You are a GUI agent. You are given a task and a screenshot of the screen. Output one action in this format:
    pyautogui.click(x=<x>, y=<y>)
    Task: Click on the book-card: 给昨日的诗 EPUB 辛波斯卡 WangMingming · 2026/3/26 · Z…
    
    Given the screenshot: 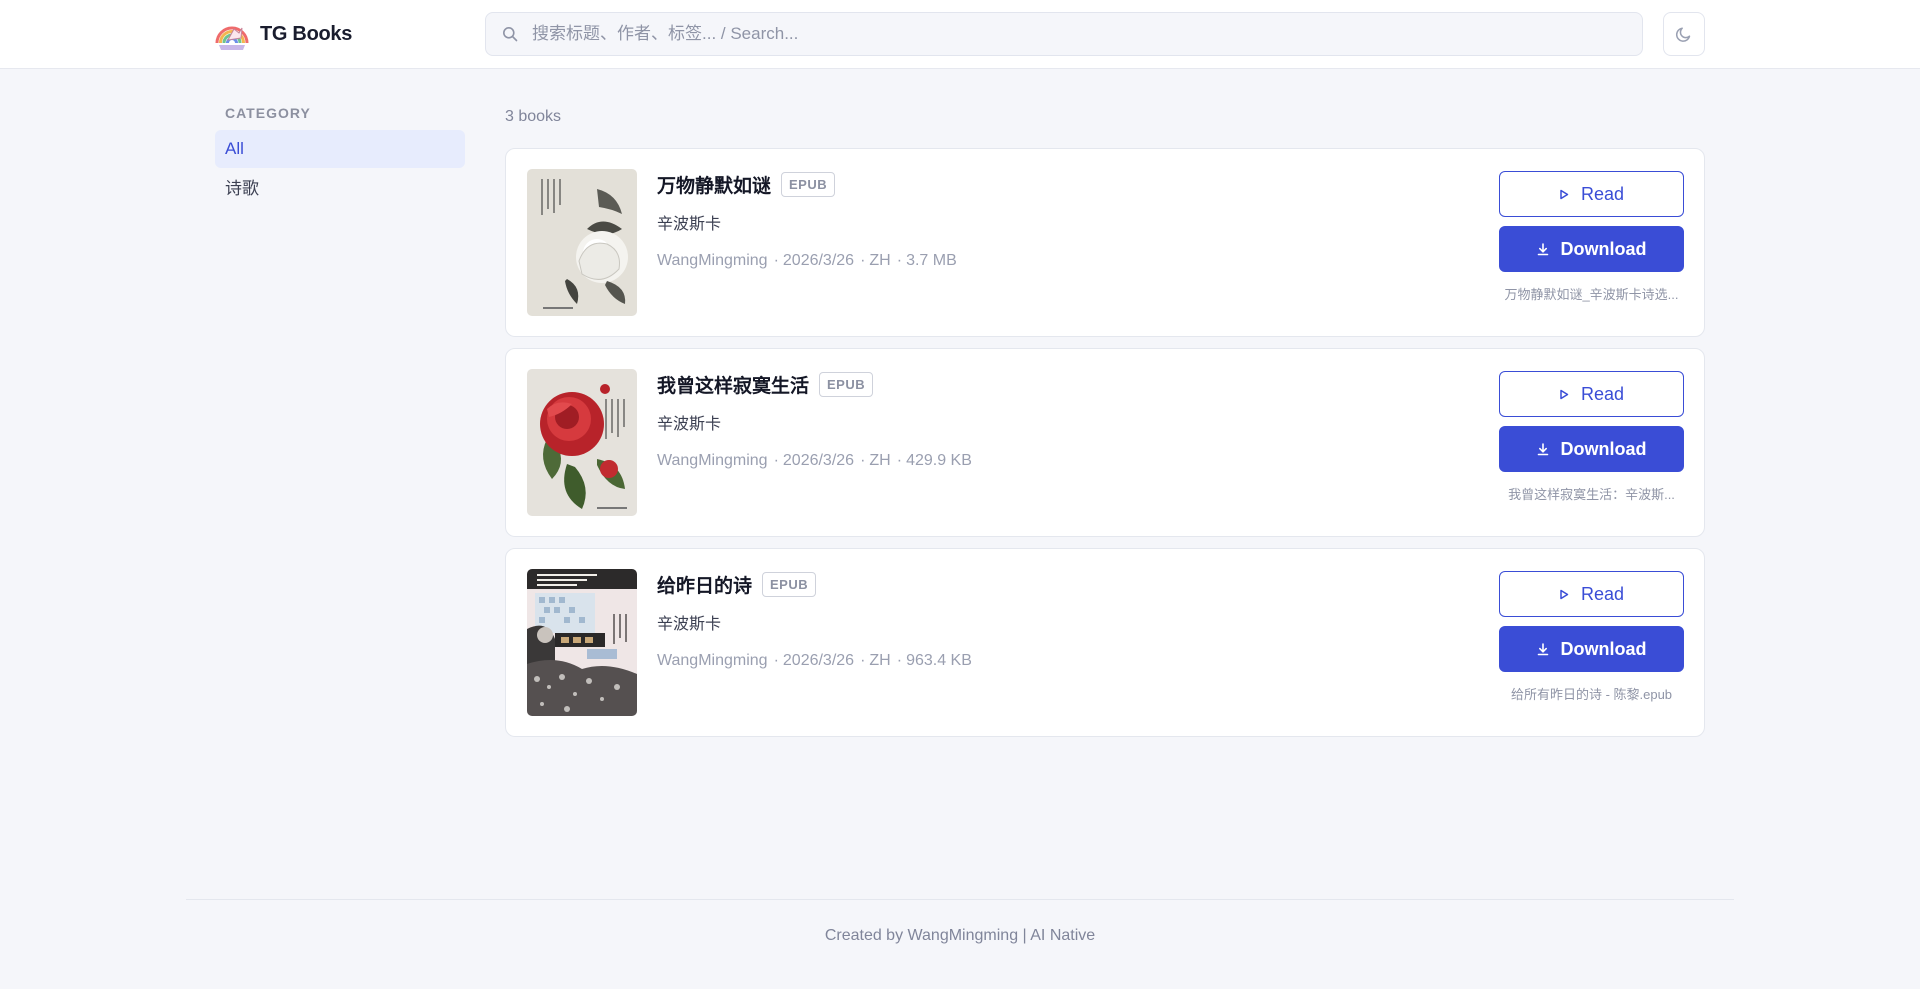 What is the action you would take?
    pyautogui.click(x=1105, y=642)
    